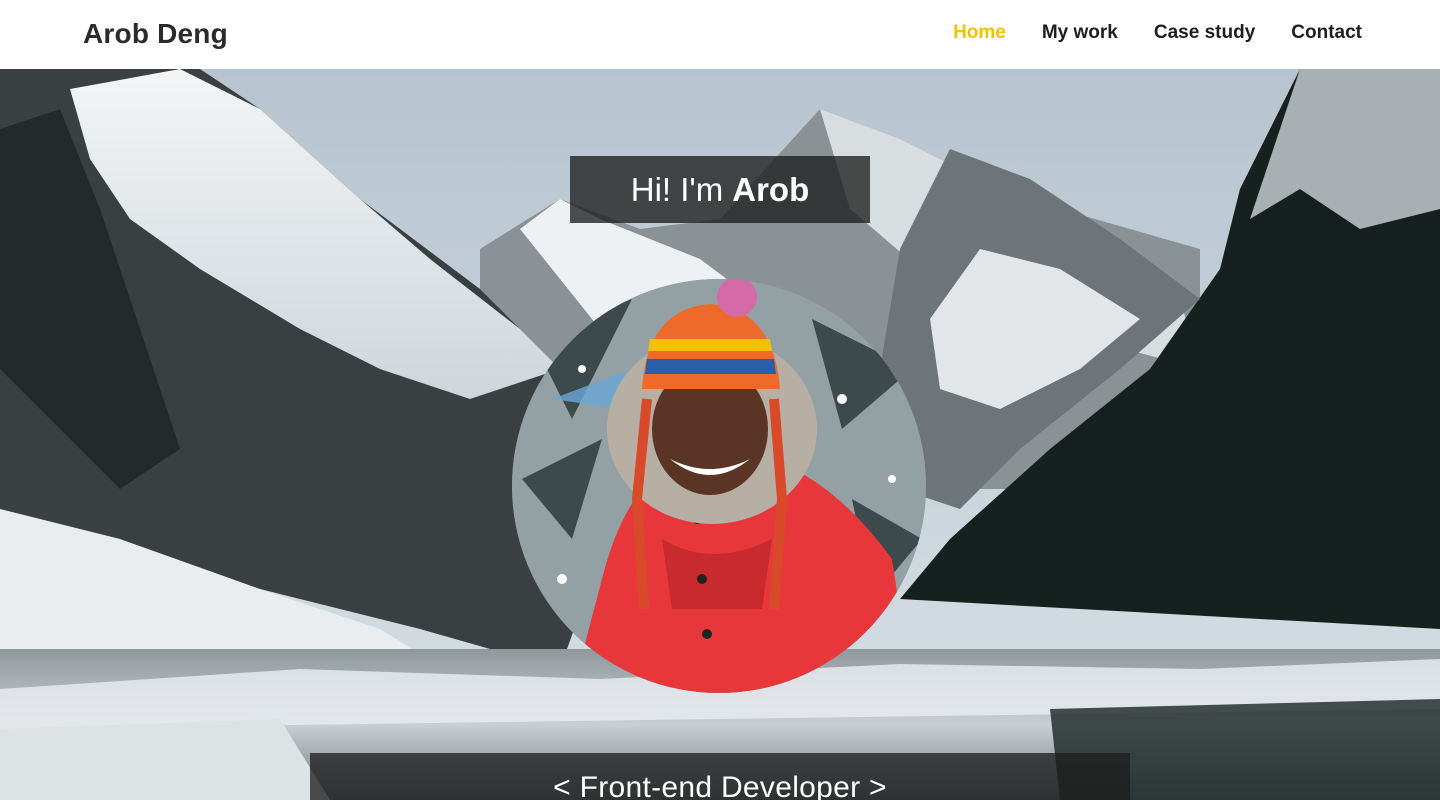 The width and height of the screenshot is (1440, 800). What do you see at coordinates (979, 33) in the screenshot?
I see `nav-home: Home` at bounding box center [979, 33].